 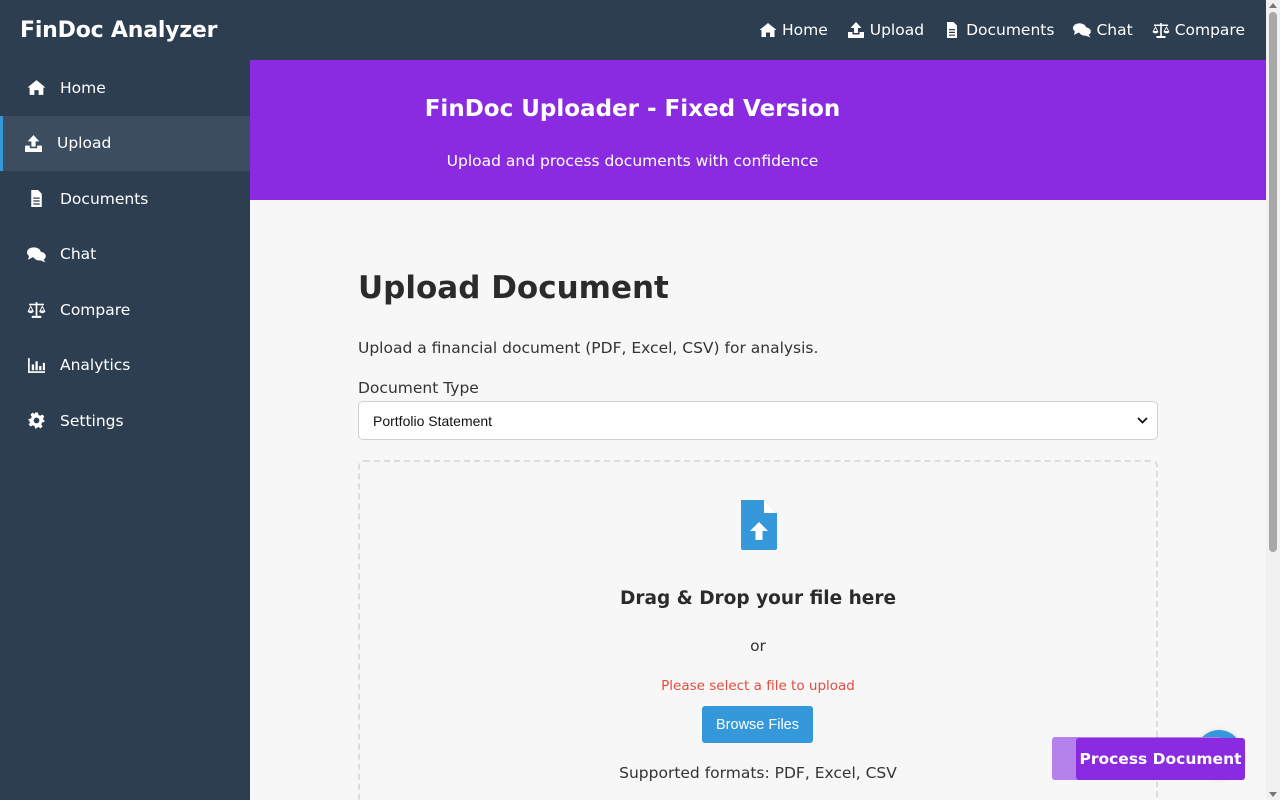 What do you see at coordinates (125, 255) in the screenshot?
I see `sidebar-item-chat: Chat` at bounding box center [125, 255].